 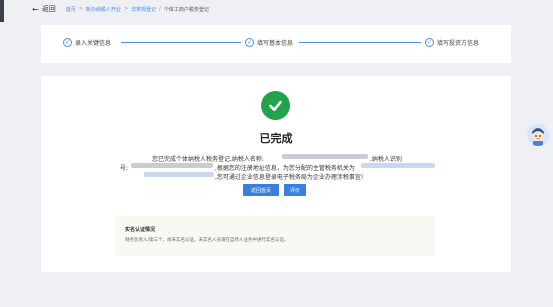 I want to click on redacted-tax-authority, so click(x=398, y=165).